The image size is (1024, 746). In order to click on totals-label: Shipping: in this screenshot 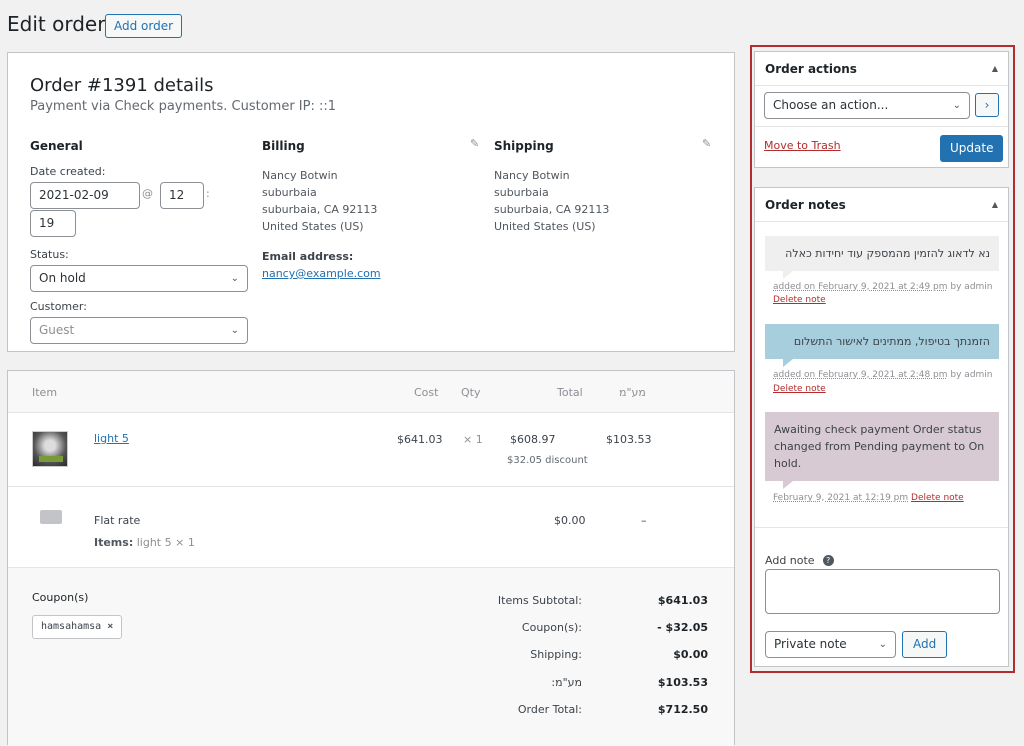, I will do `click(556, 654)`.